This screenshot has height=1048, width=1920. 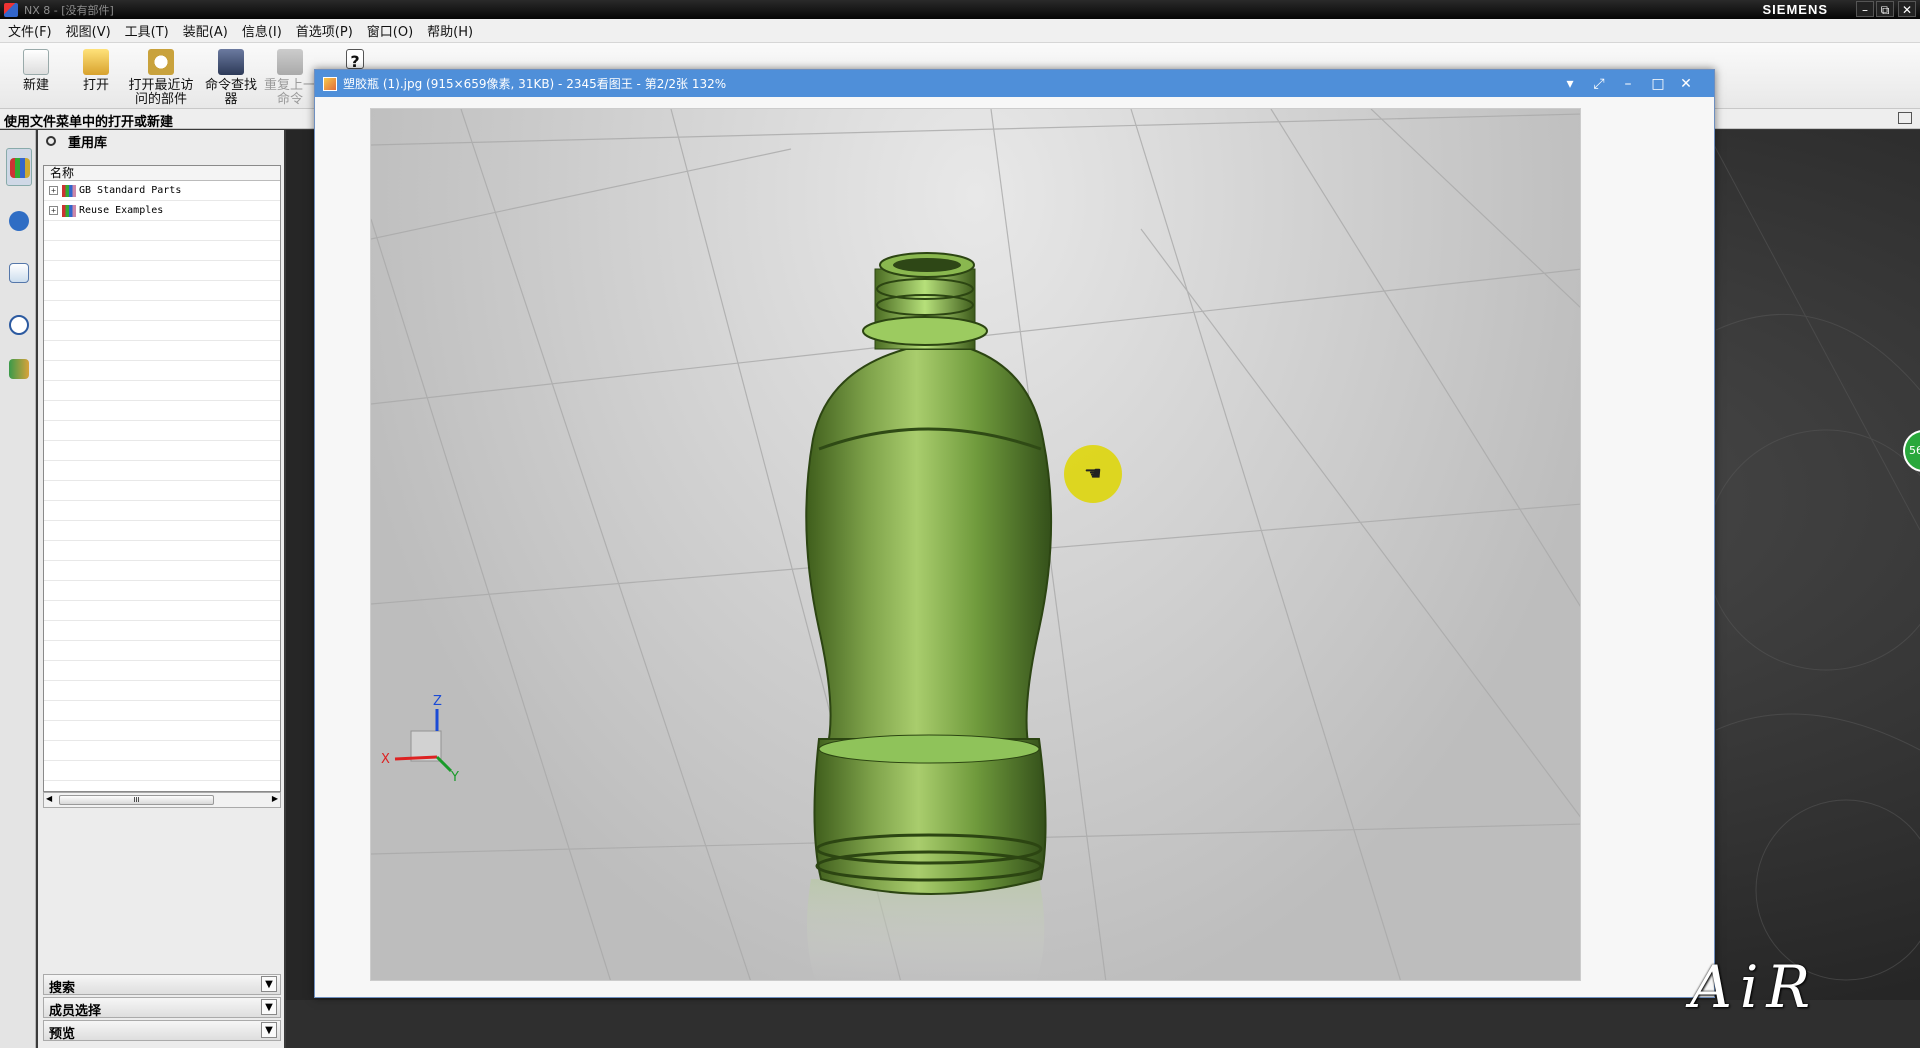 I want to click on panel-header: 重用库, so click(x=161, y=141).